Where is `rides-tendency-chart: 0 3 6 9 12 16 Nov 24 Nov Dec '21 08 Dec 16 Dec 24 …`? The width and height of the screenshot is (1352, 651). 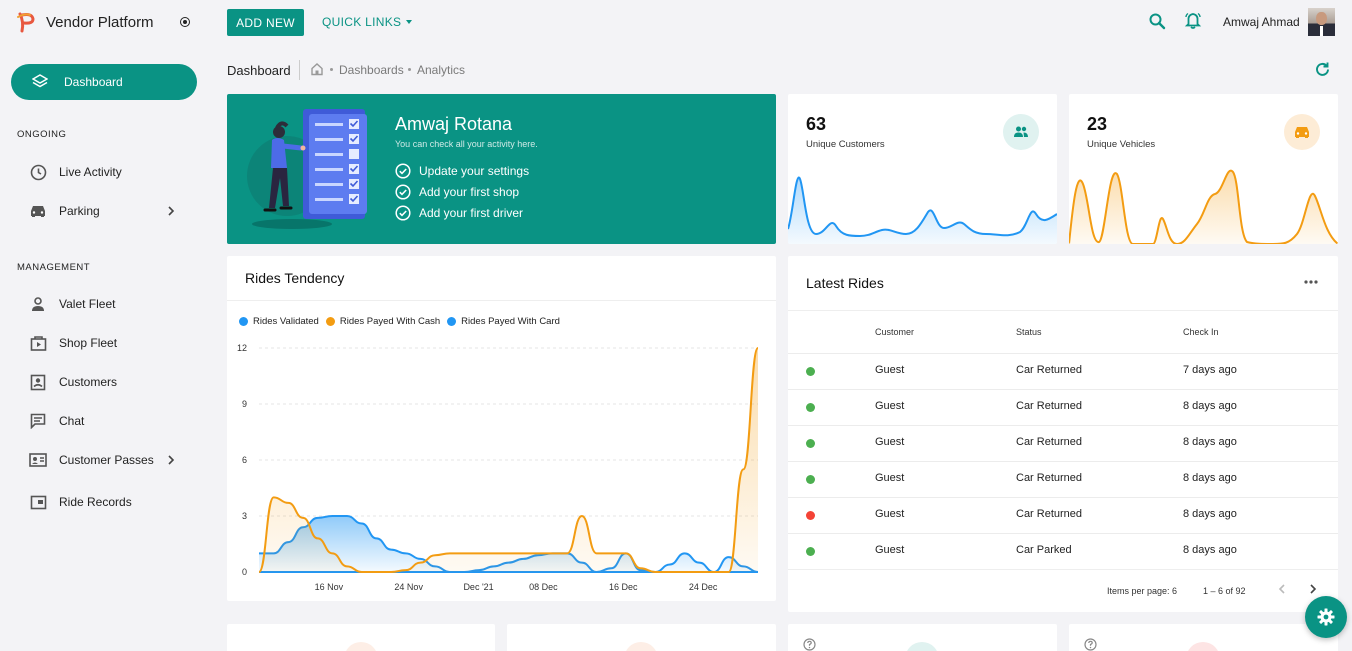
rides-tendency-chart: 0 3 6 9 12 16 Nov 24 Nov Dec '21 08 Dec 16 Dec 24 … is located at coordinates (498, 467).